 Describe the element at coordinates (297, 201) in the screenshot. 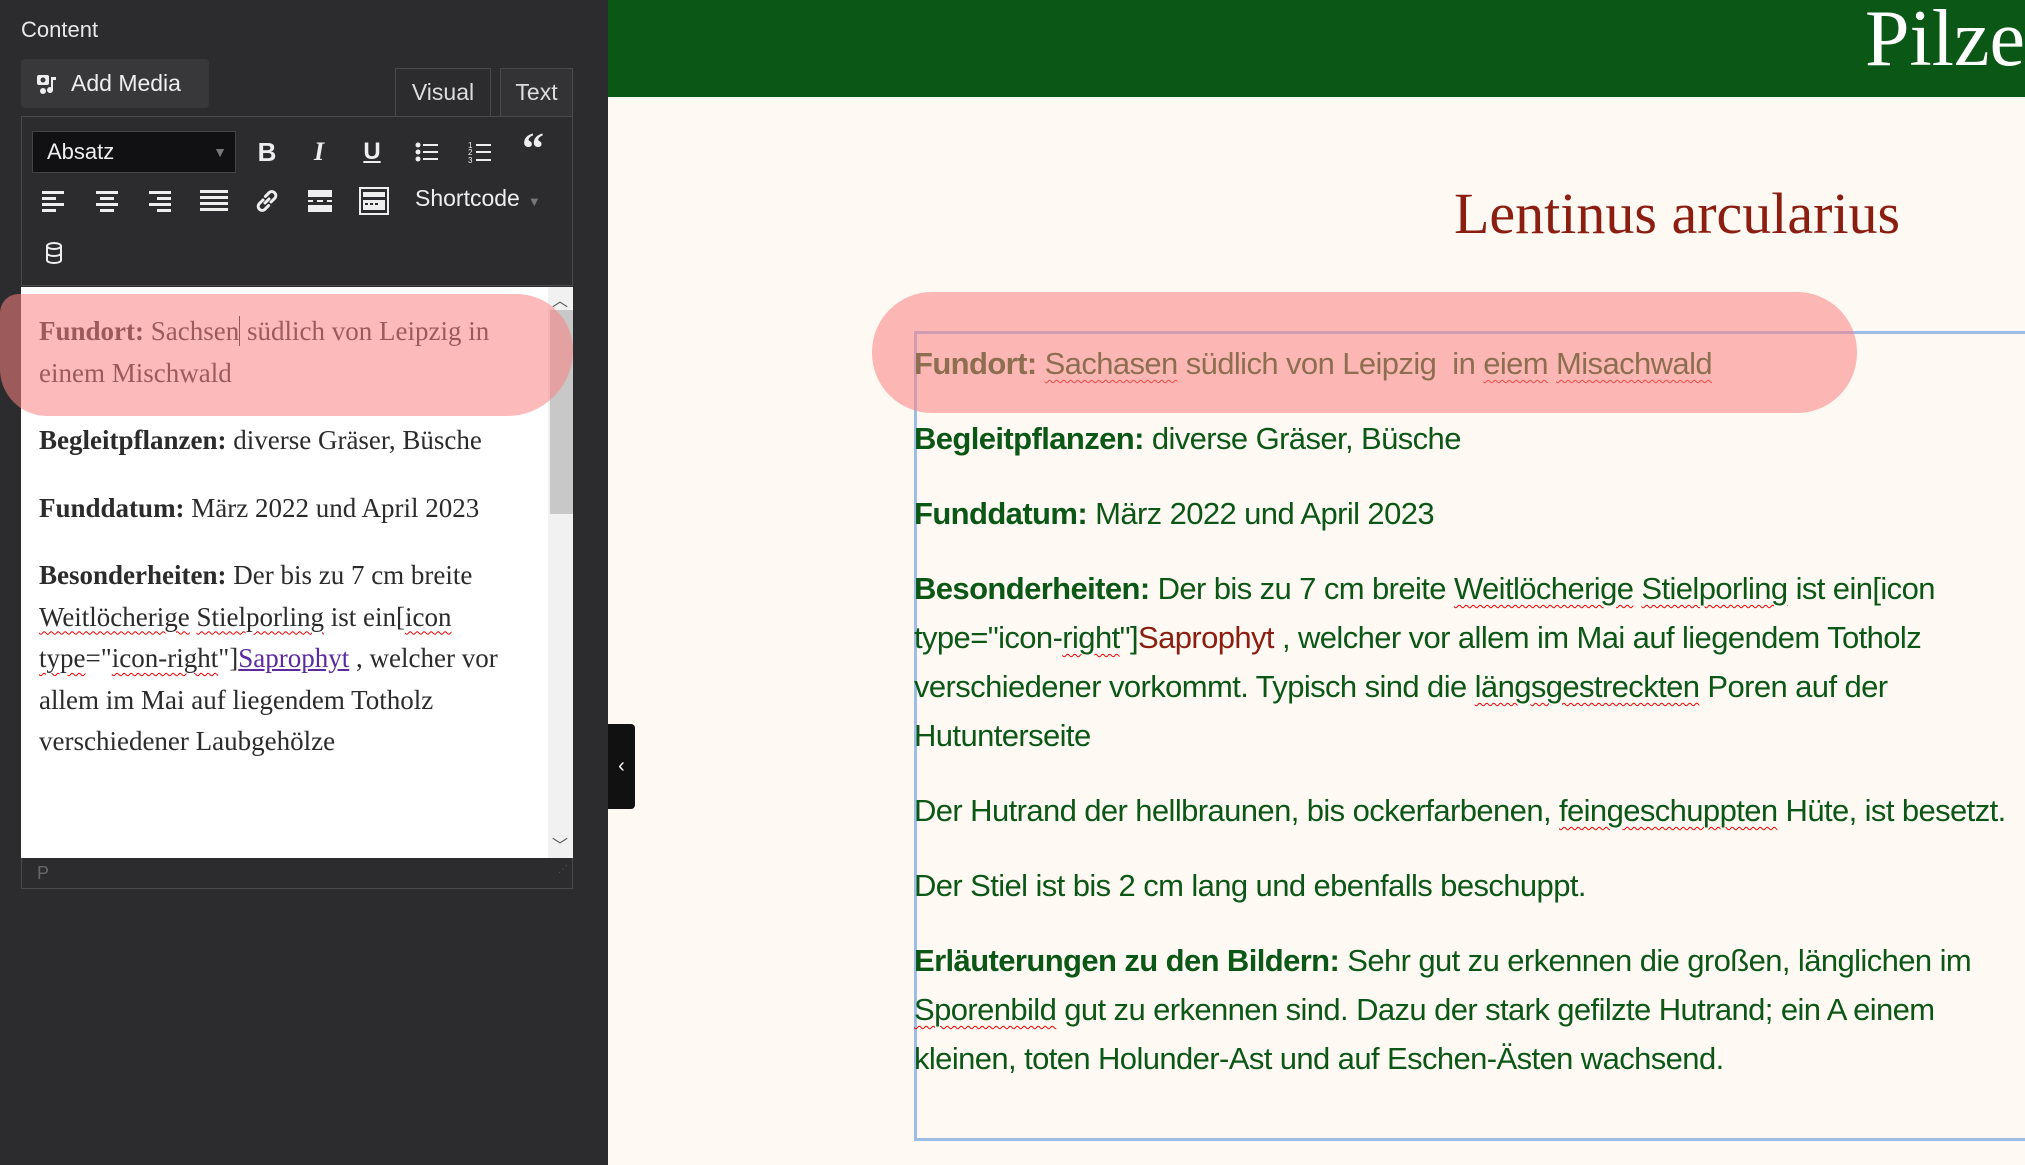

I see `editor-toolbar: Absatz ▼ B I U 123 “ Shortcode ▼` at that location.